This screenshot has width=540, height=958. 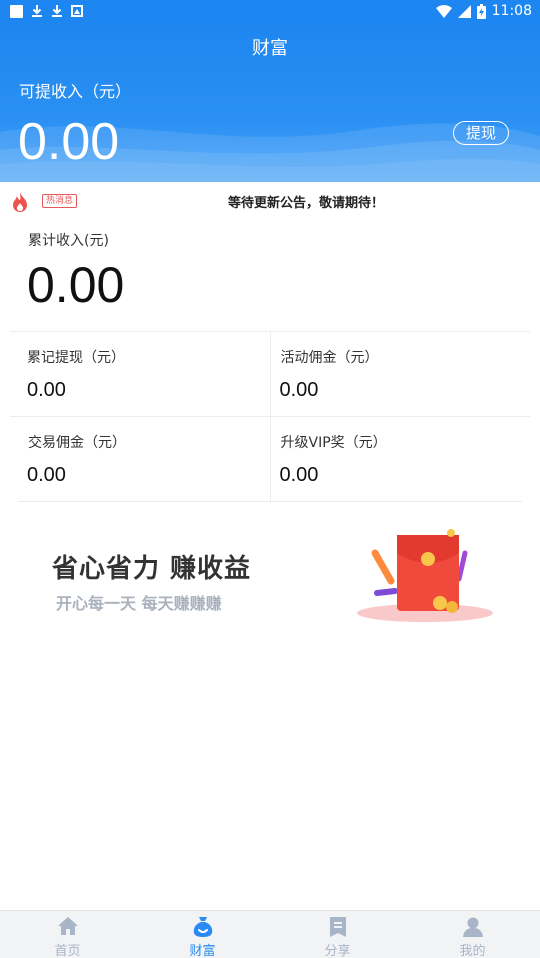 I want to click on stat-label: 交易佣金（元）, so click(x=77, y=443).